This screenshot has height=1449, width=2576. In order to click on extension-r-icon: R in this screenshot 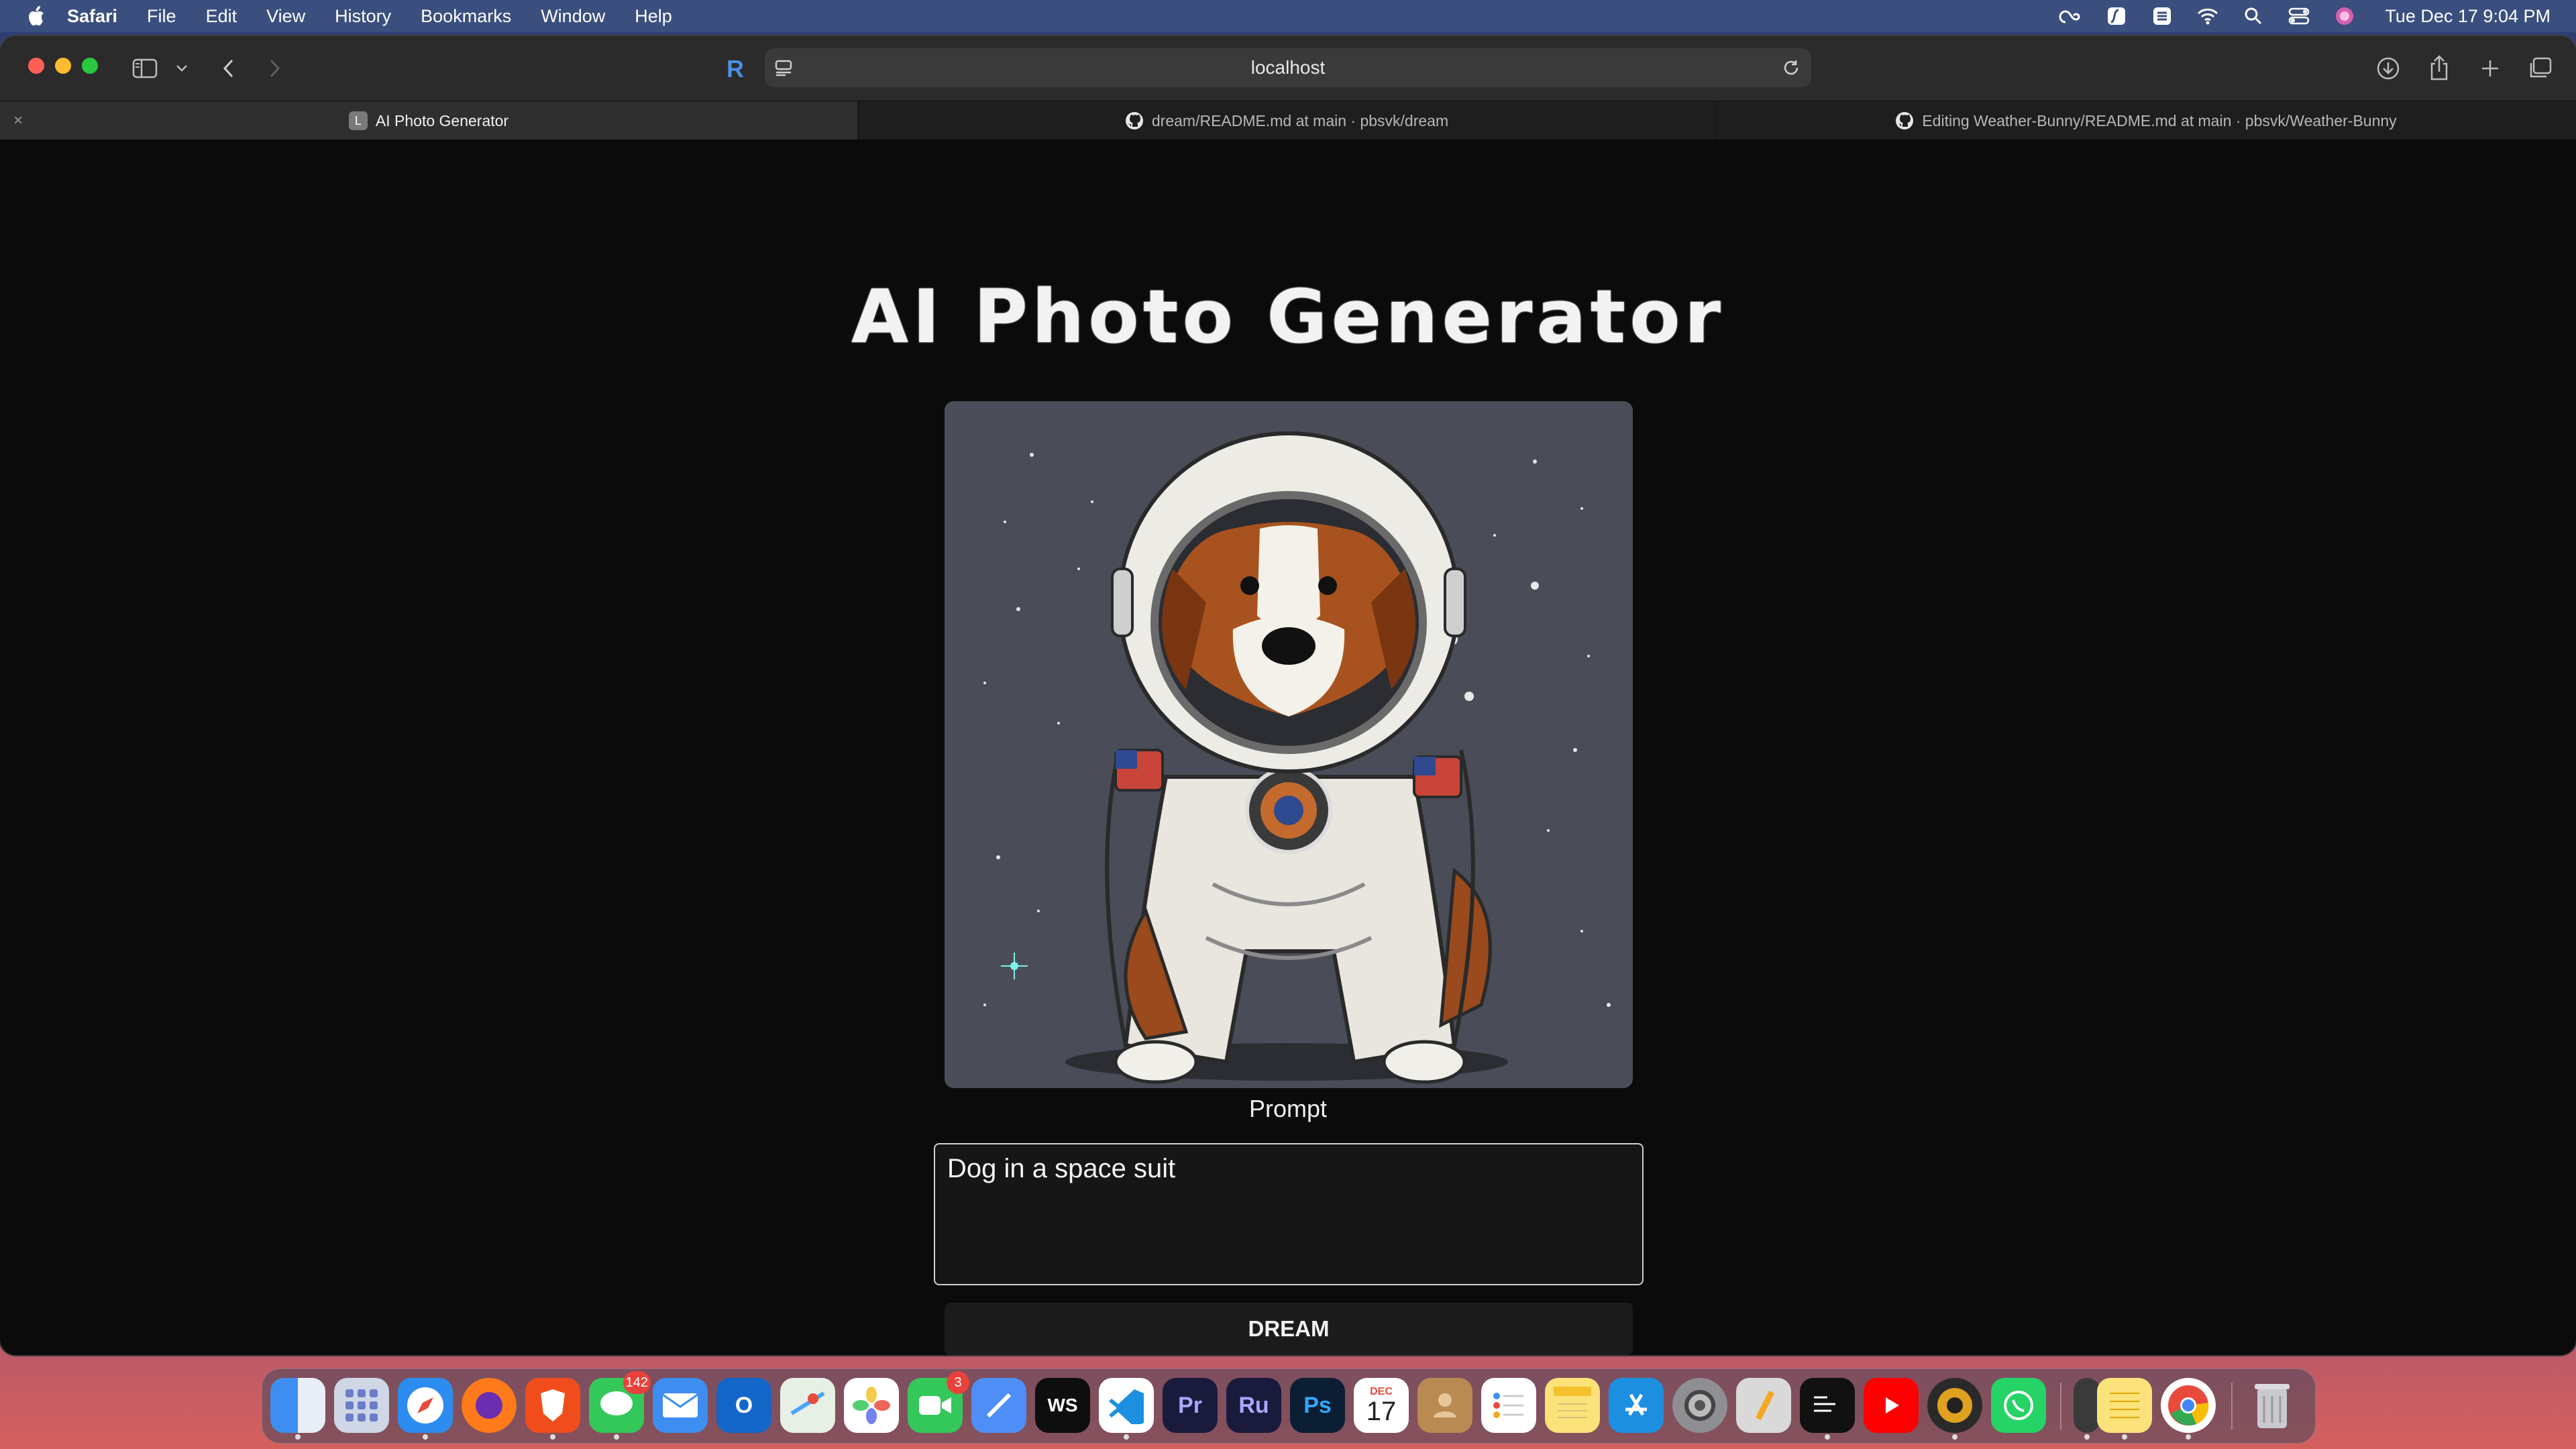, I will do `click(735, 68)`.